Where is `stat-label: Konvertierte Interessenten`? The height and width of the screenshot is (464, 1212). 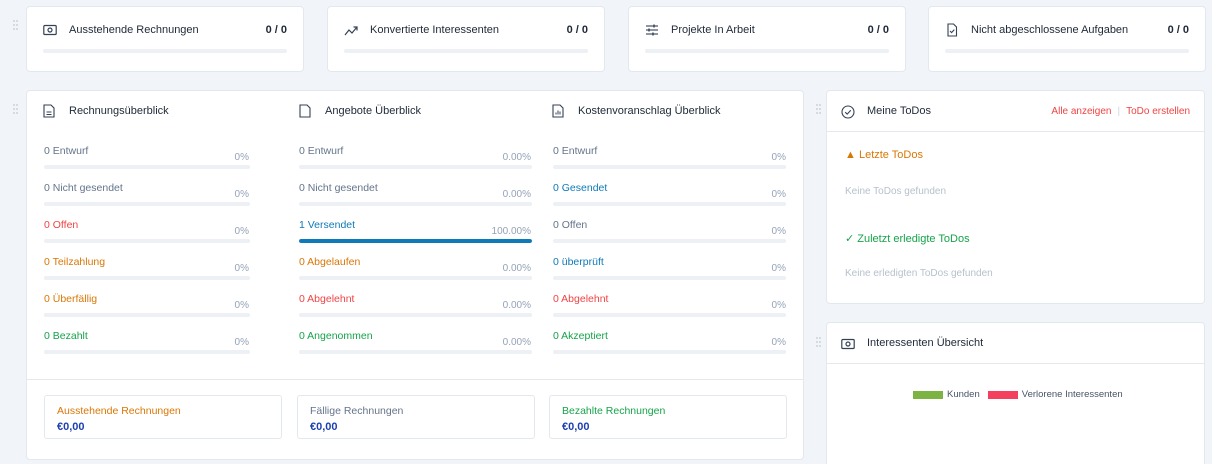
stat-label: Konvertierte Interessenten is located at coordinates (435, 30).